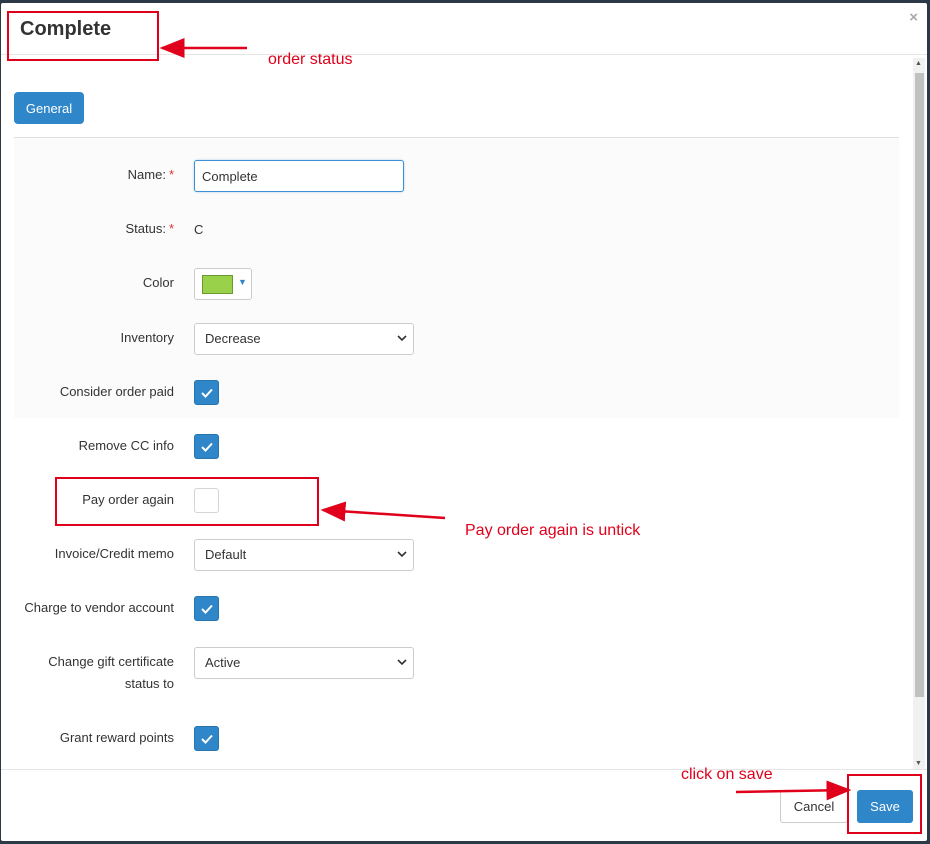  I want to click on scroll-up-arrow-icon: ▲, so click(918, 63).